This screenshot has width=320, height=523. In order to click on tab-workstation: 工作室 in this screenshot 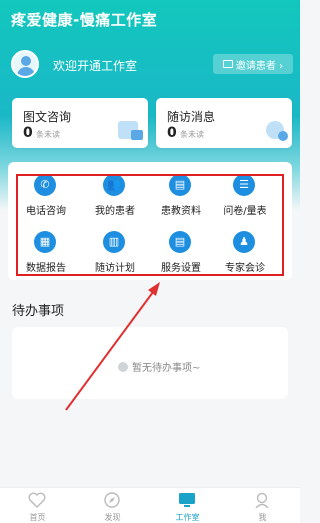, I will do `click(187, 505)`.